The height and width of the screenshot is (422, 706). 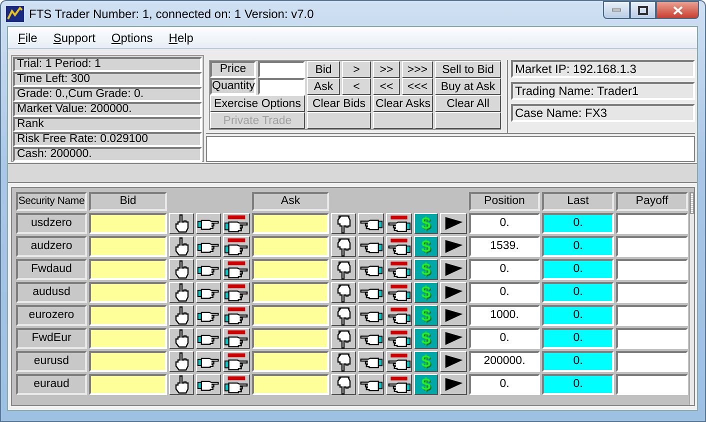 I want to click on action-button: Clear Asks, so click(x=403, y=103).